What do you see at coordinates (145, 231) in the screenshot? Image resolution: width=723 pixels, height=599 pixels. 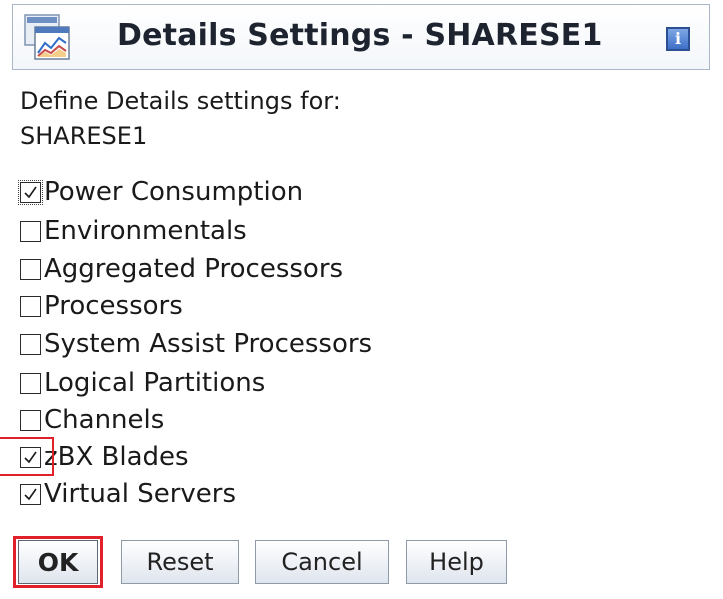 I see `option-label: Environmentals` at bounding box center [145, 231].